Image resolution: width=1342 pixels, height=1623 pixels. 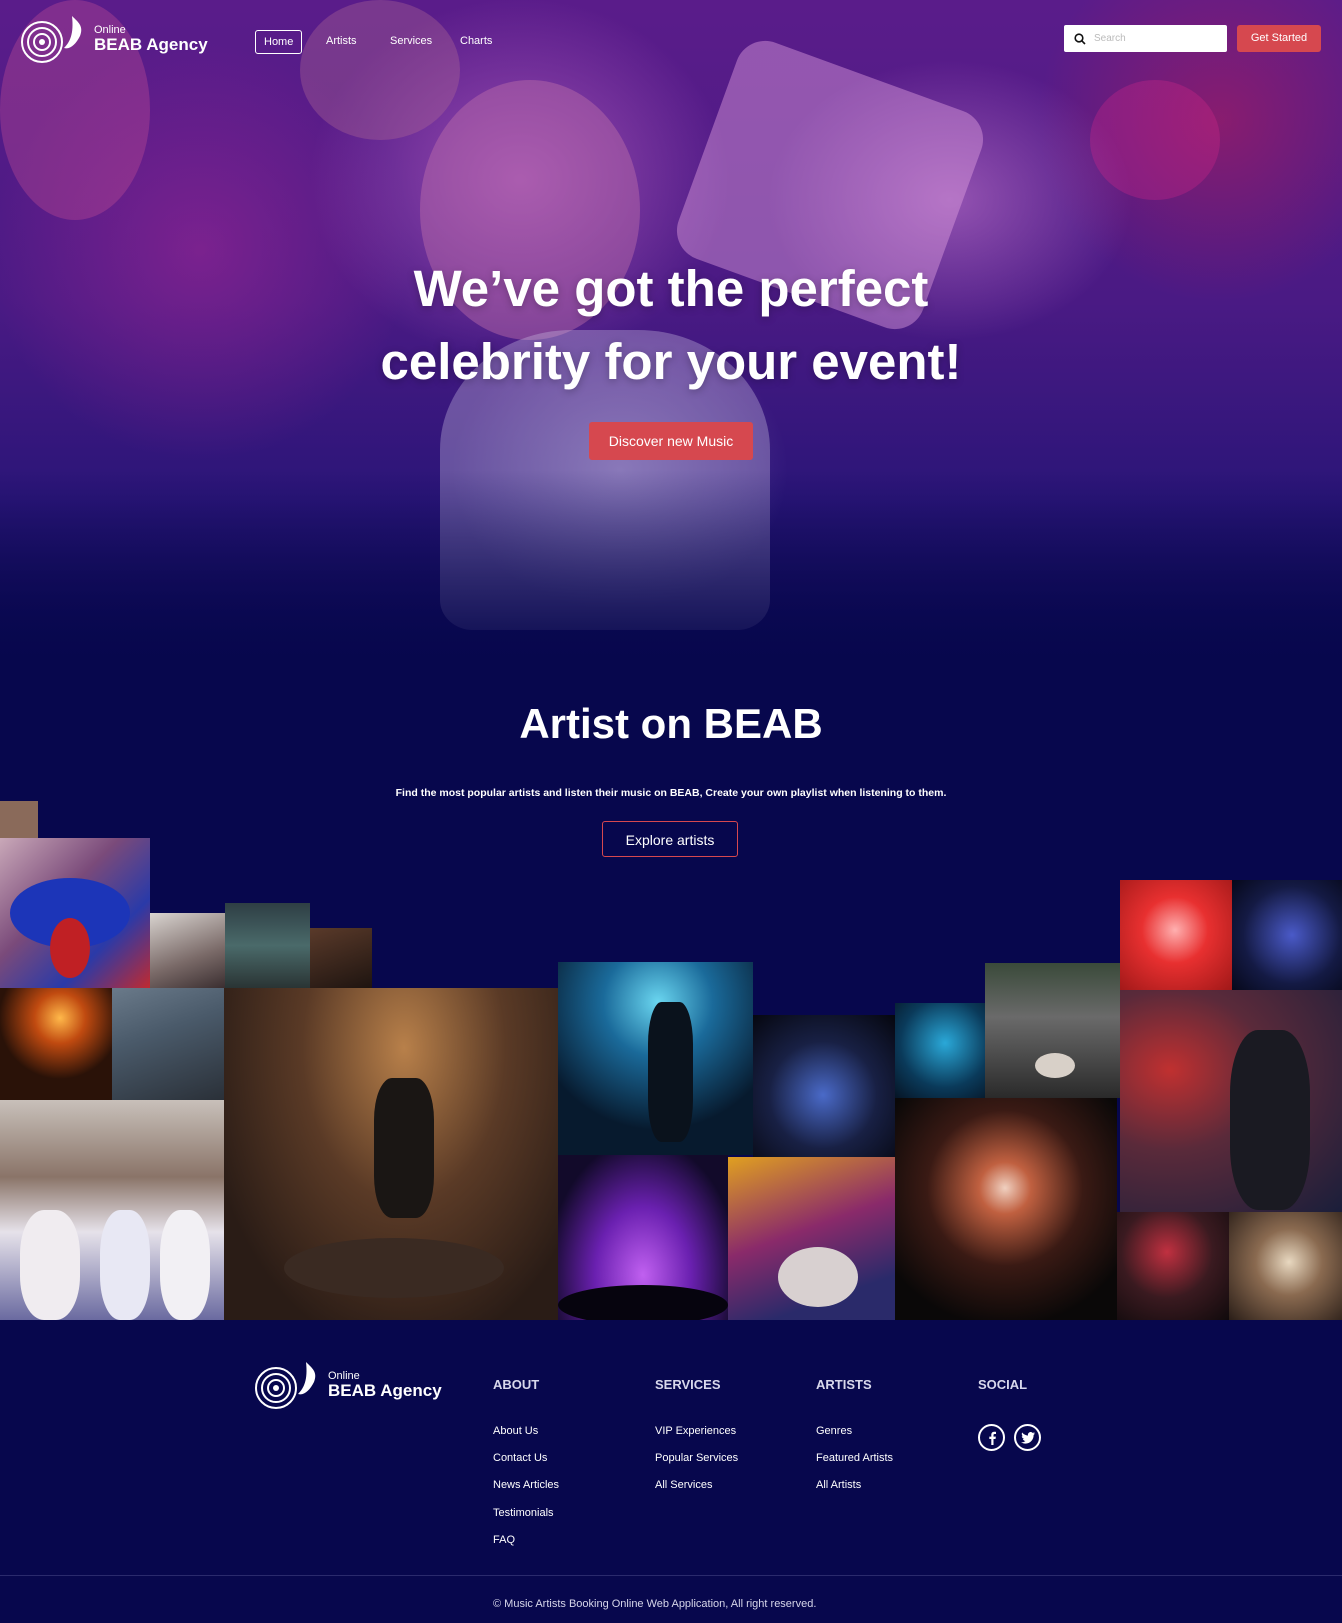 What do you see at coordinates (385, 1390) in the screenshot?
I see `footer-brand-name: BEAB Agency` at bounding box center [385, 1390].